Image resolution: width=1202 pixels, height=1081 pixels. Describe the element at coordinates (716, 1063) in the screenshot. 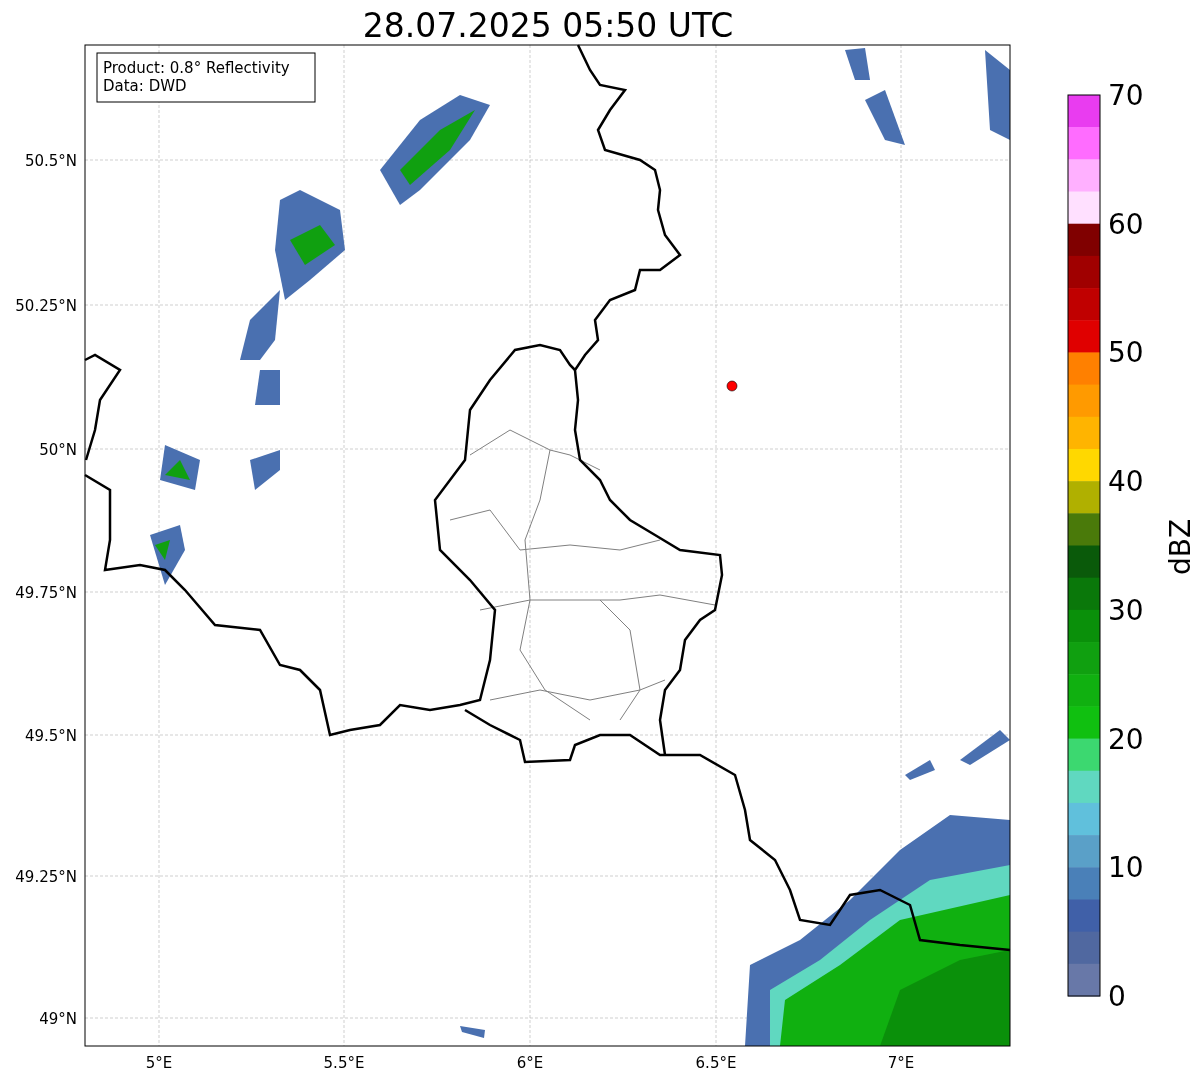

I see `axis-tick-label: 6.5°E` at that location.